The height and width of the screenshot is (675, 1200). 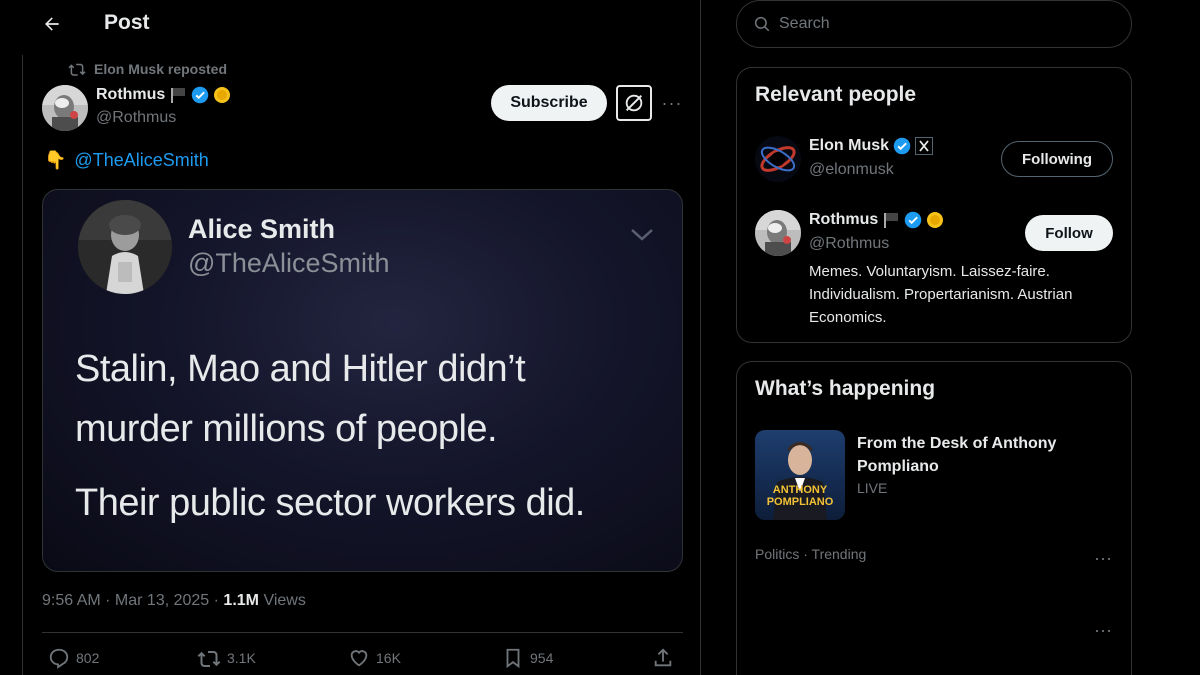 I want to click on pointing-down-emoji: 👇, so click(x=55, y=160).